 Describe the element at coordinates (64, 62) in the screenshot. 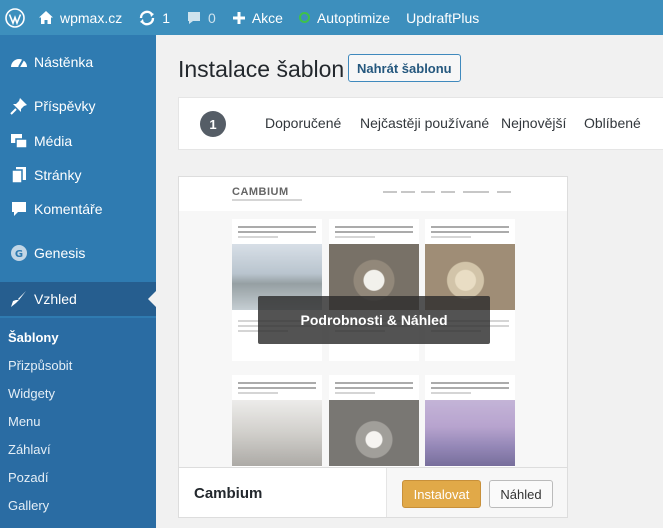

I see `sidebar-item-label: Nástěnka` at that location.